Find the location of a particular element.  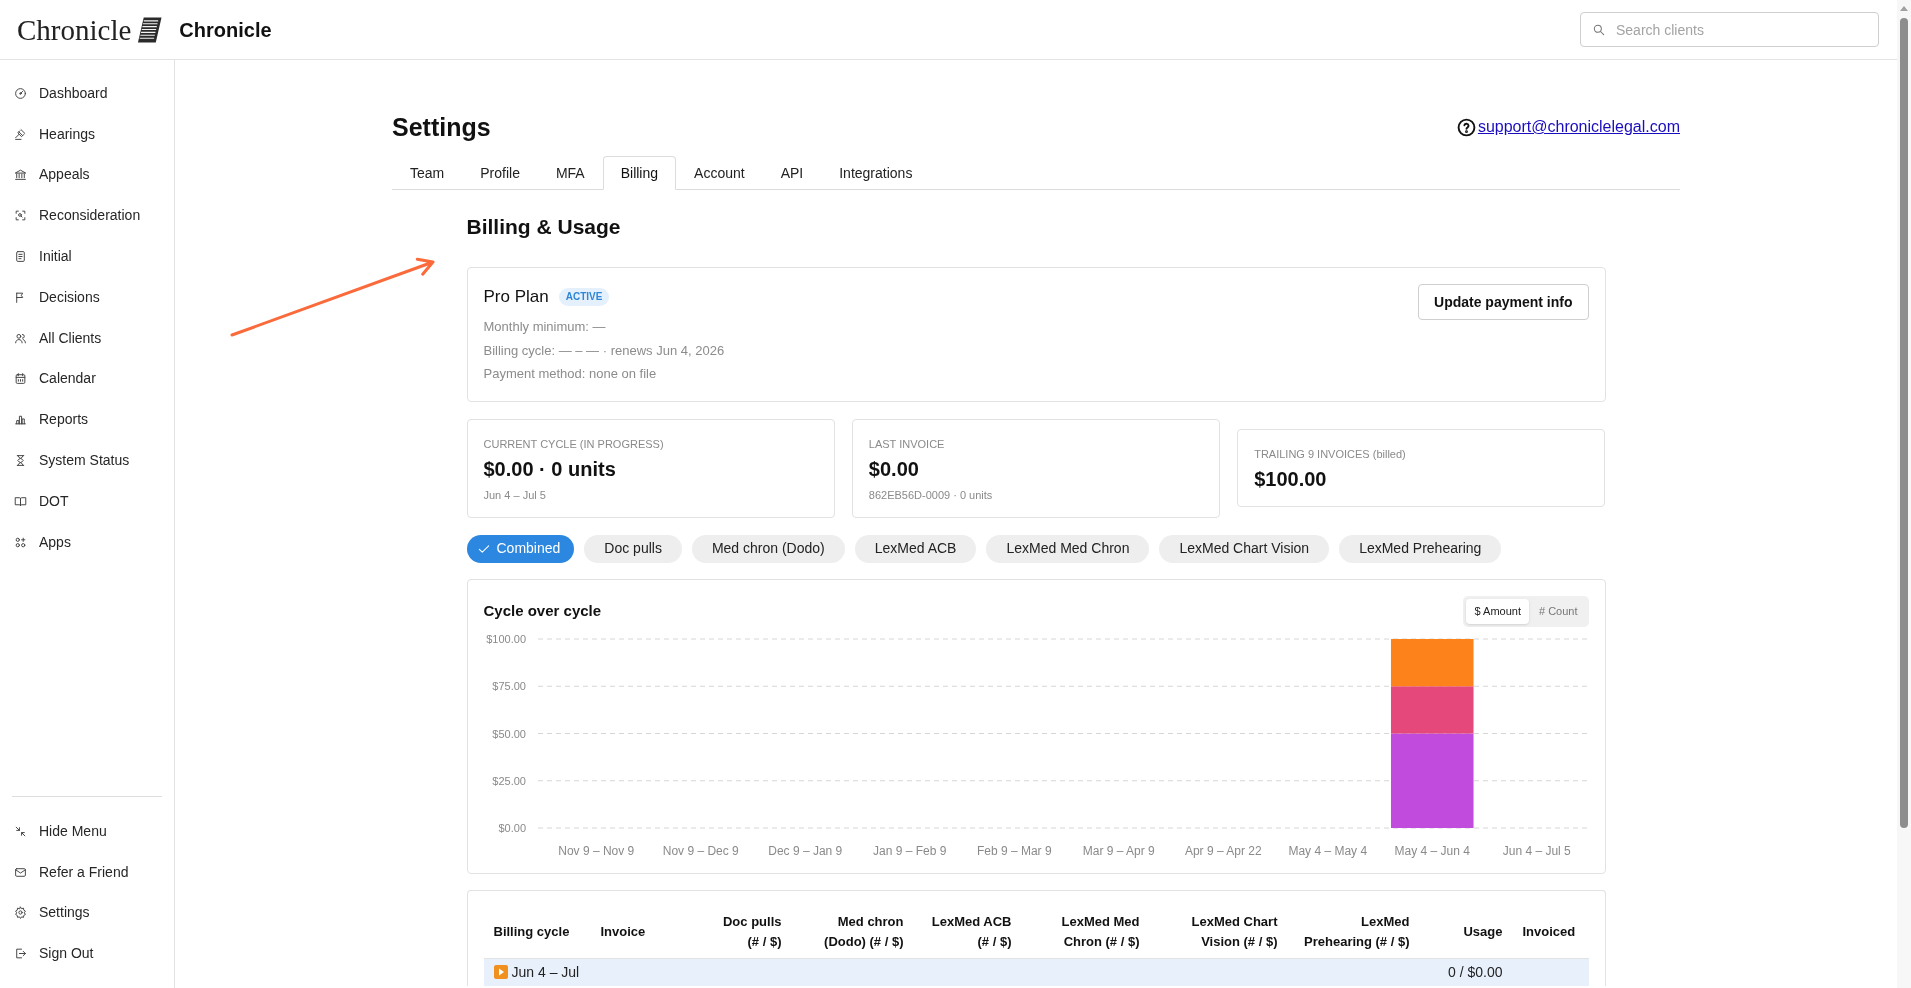

filter-chip: LexMed Med Chron is located at coordinates (1068, 548).